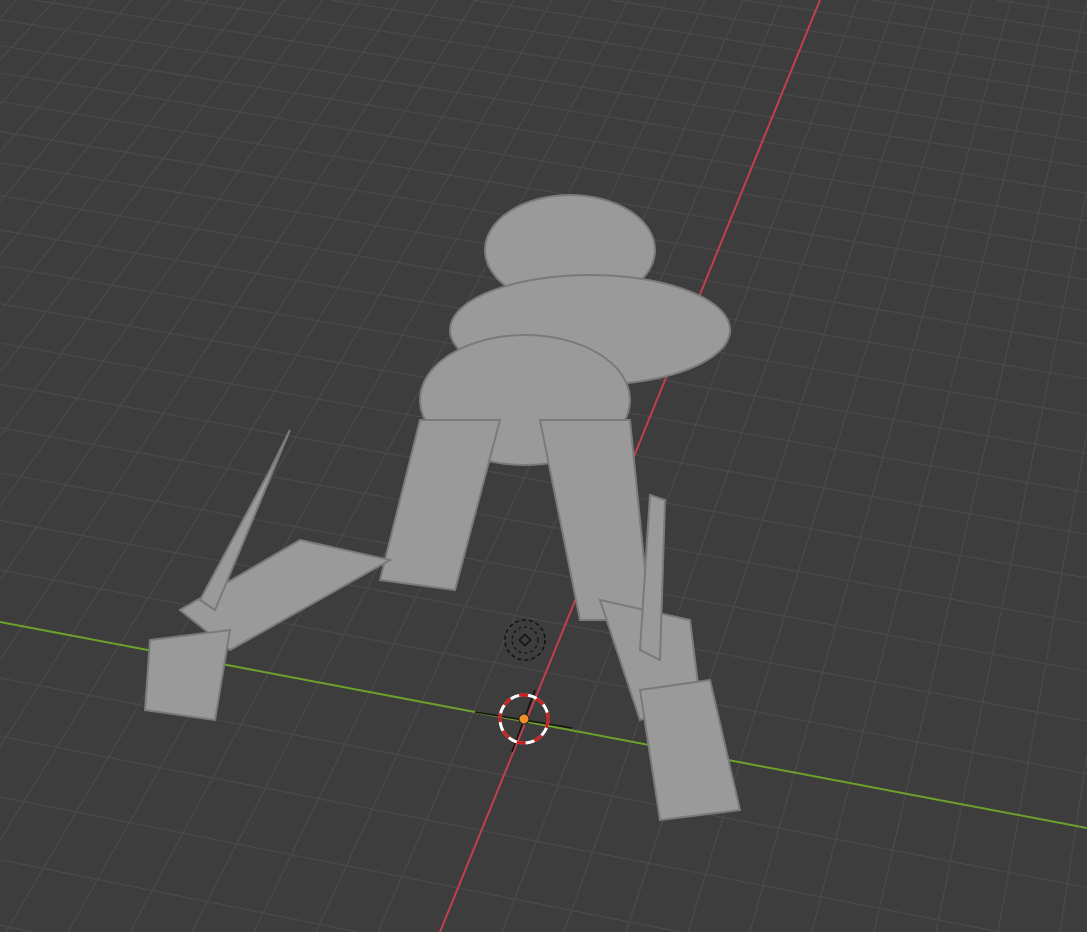 This screenshot has width=1087, height=932. What do you see at coordinates (525, 640) in the screenshot?
I see `object-origin-marker` at bounding box center [525, 640].